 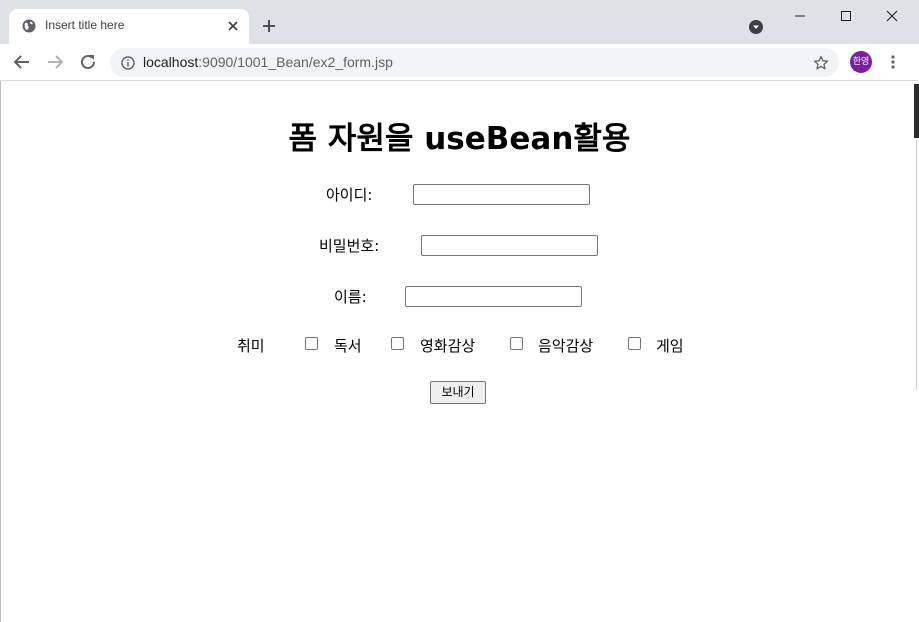 What do you see at coordinates (88, 62) in the screenshot?
I see `reload-icon` at bounding box center [88, 62].